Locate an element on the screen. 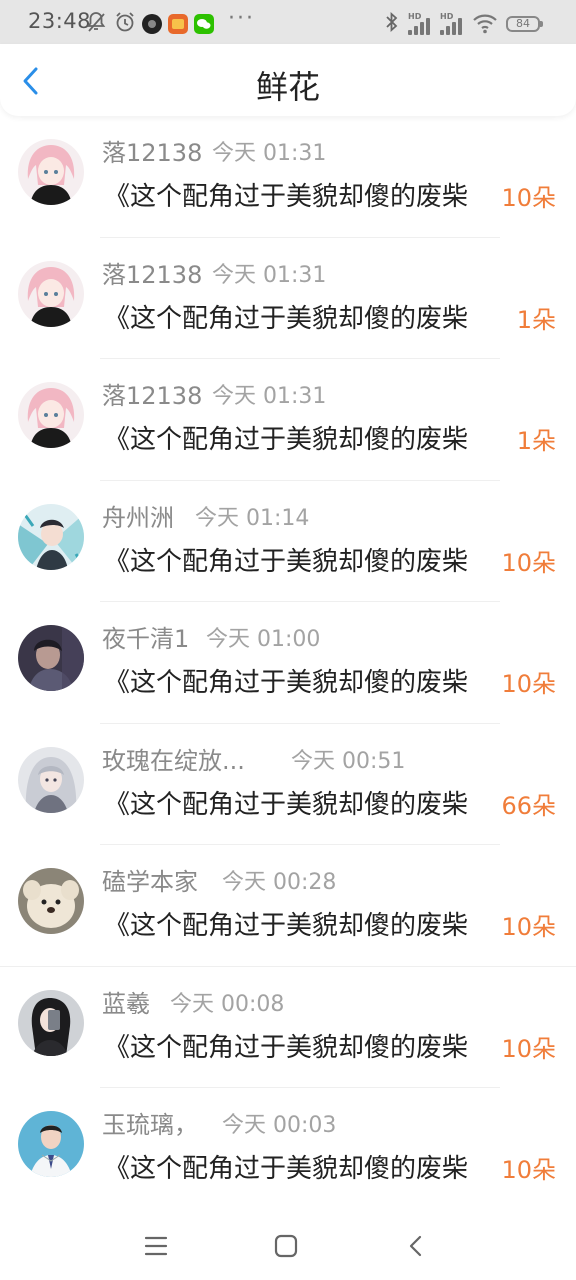 This screenshot has height=1280, width=576. back-triangle-icon is located at coordinates (415, 1246).